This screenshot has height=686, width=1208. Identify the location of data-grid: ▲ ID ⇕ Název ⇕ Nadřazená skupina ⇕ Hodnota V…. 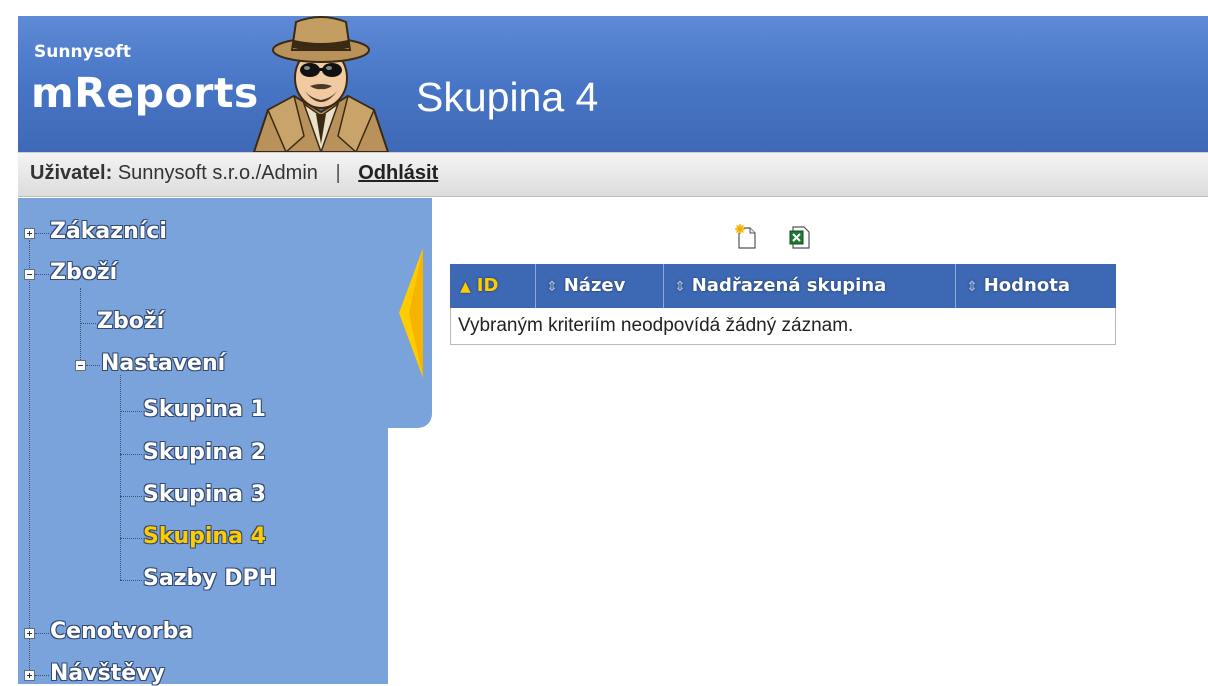
(783, 304).